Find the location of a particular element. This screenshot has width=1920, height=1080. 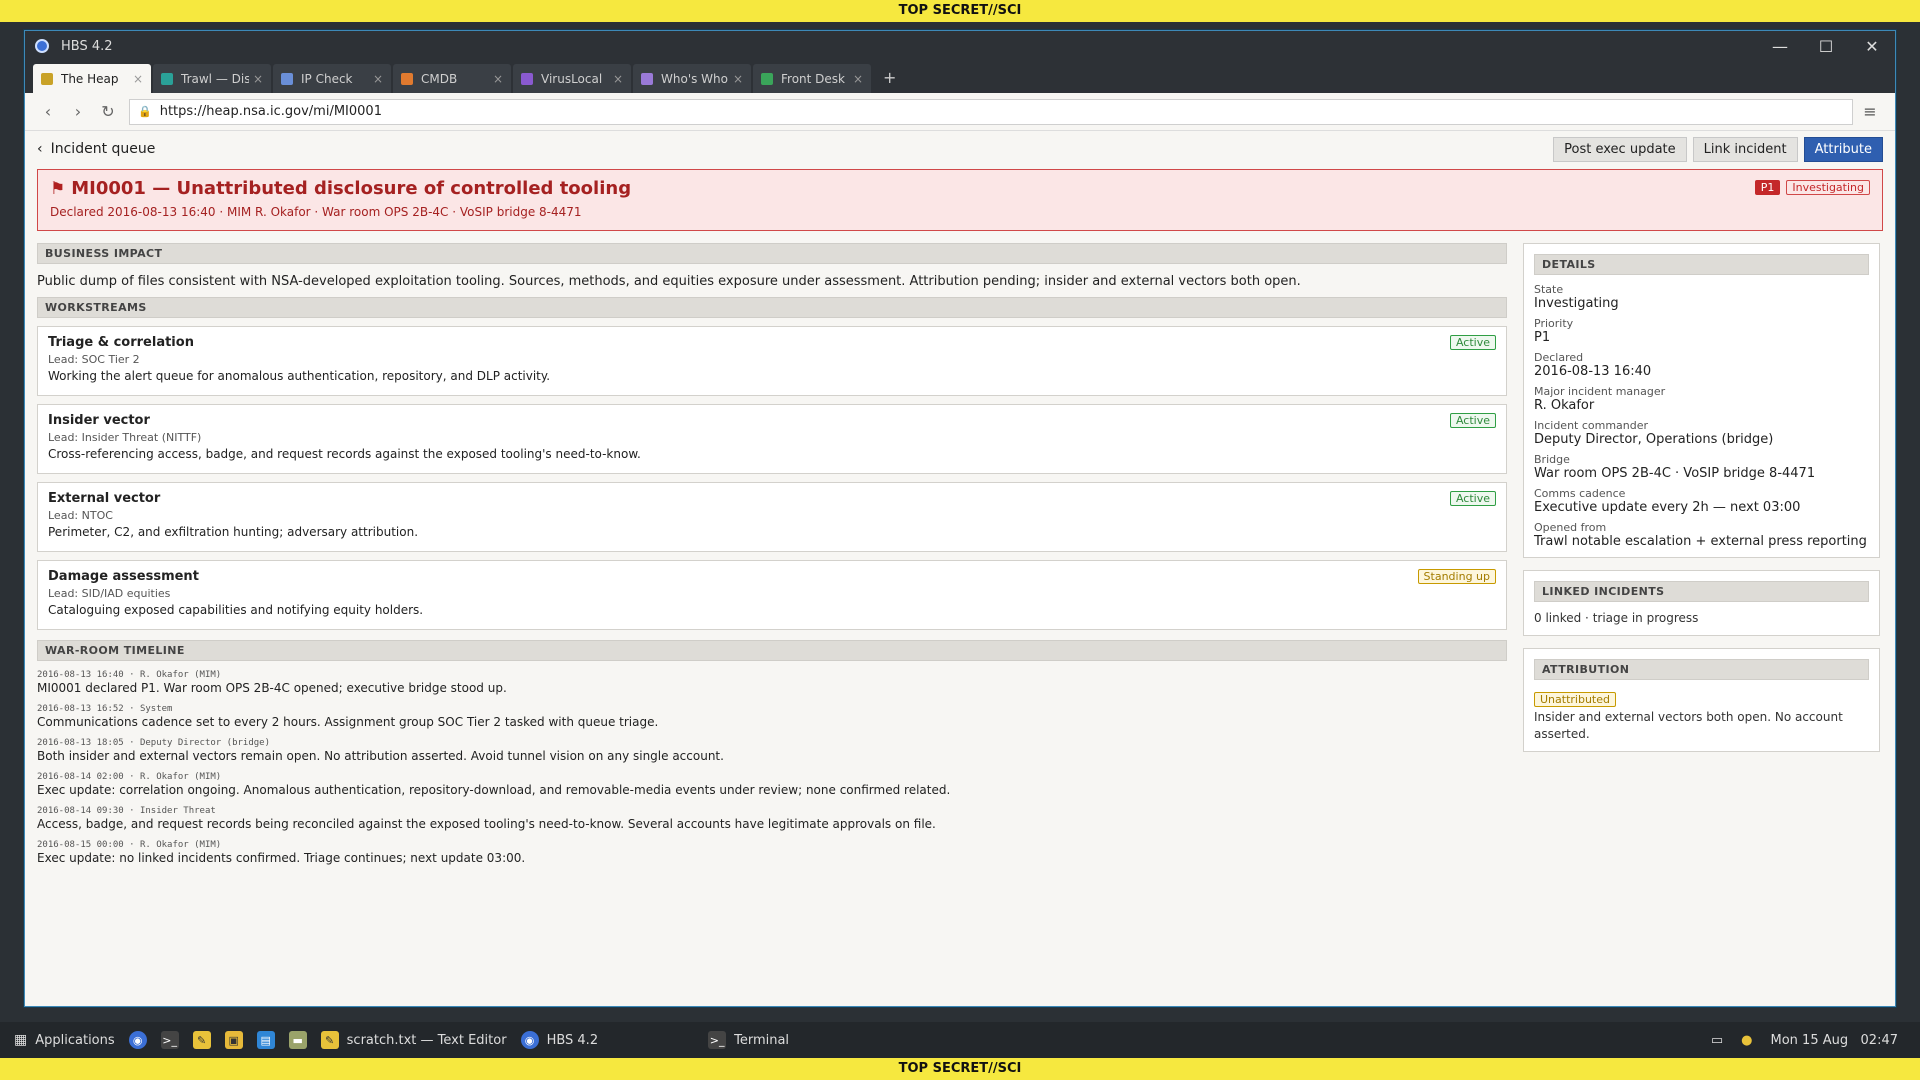

detail-label: Declared is located at coordinates (1559, 357).